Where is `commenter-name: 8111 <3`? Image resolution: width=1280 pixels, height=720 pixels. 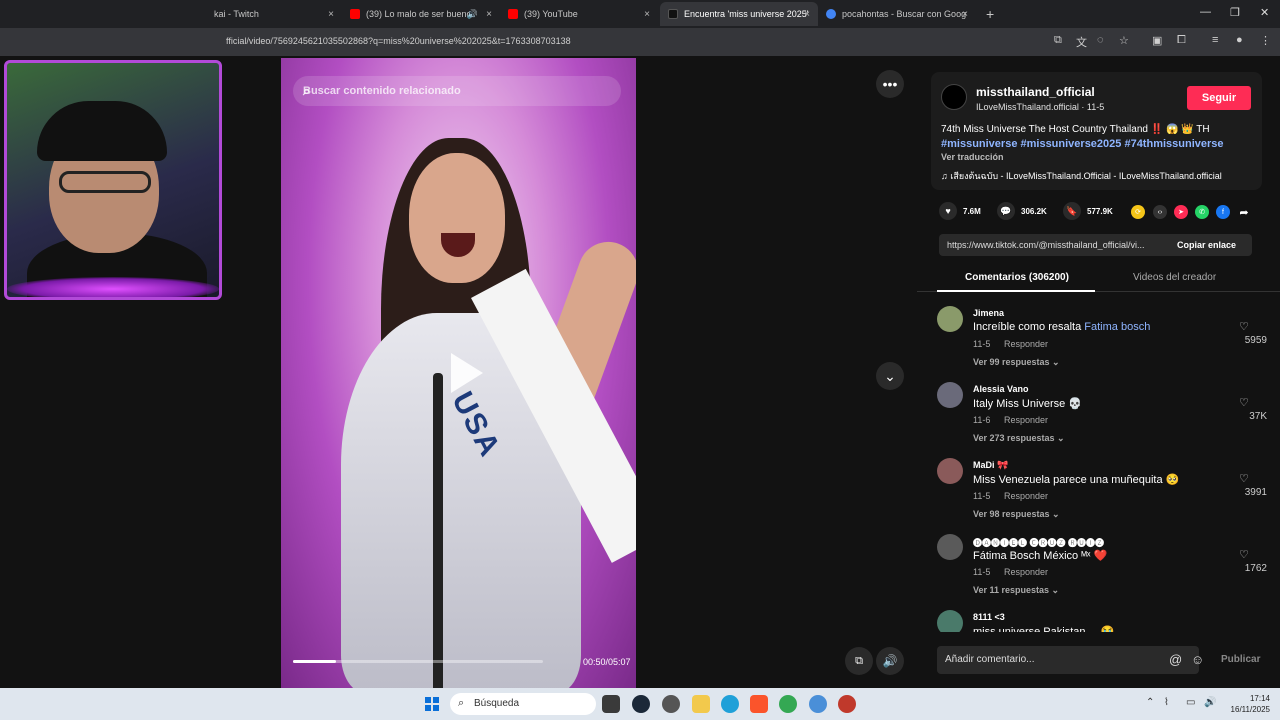 commenter-name: 8111 <3 is located at coordinates (989, 617).